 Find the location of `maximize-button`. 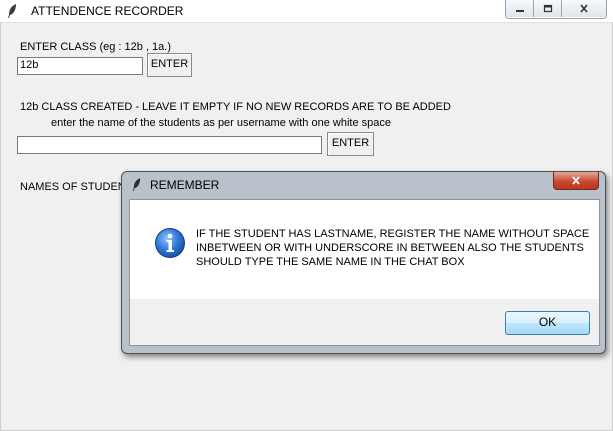

maximize-button is located at coordinates (548, 8).